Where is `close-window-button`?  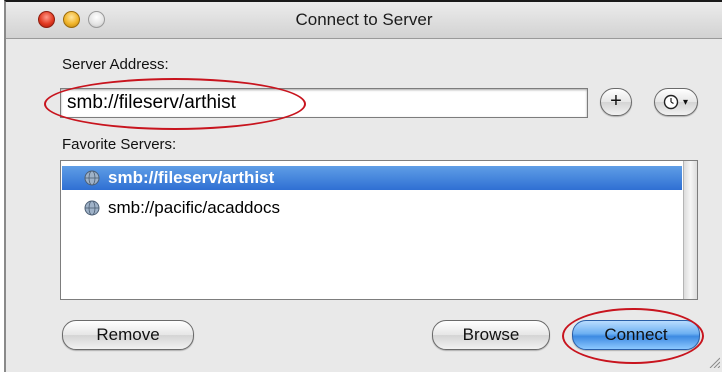
close-window-button is located at coordinates (46, 19).